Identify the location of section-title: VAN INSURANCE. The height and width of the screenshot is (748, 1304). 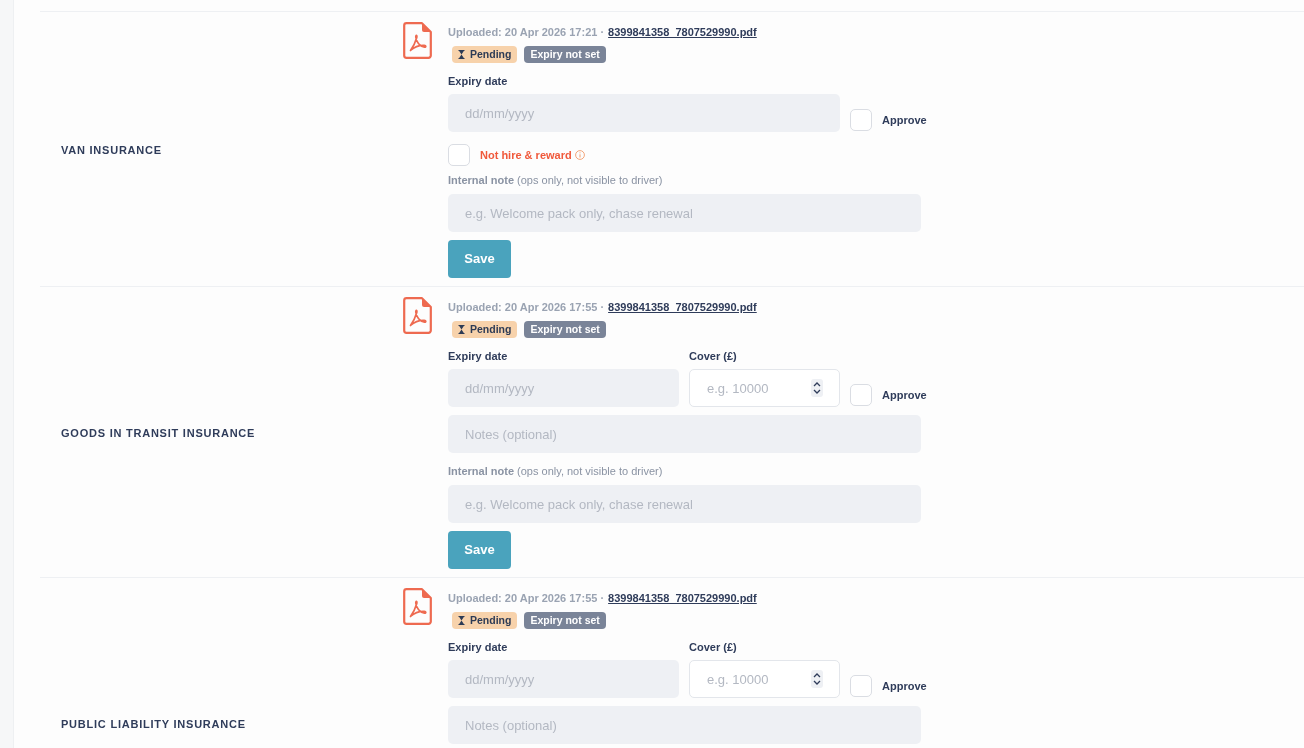
(111, 150).